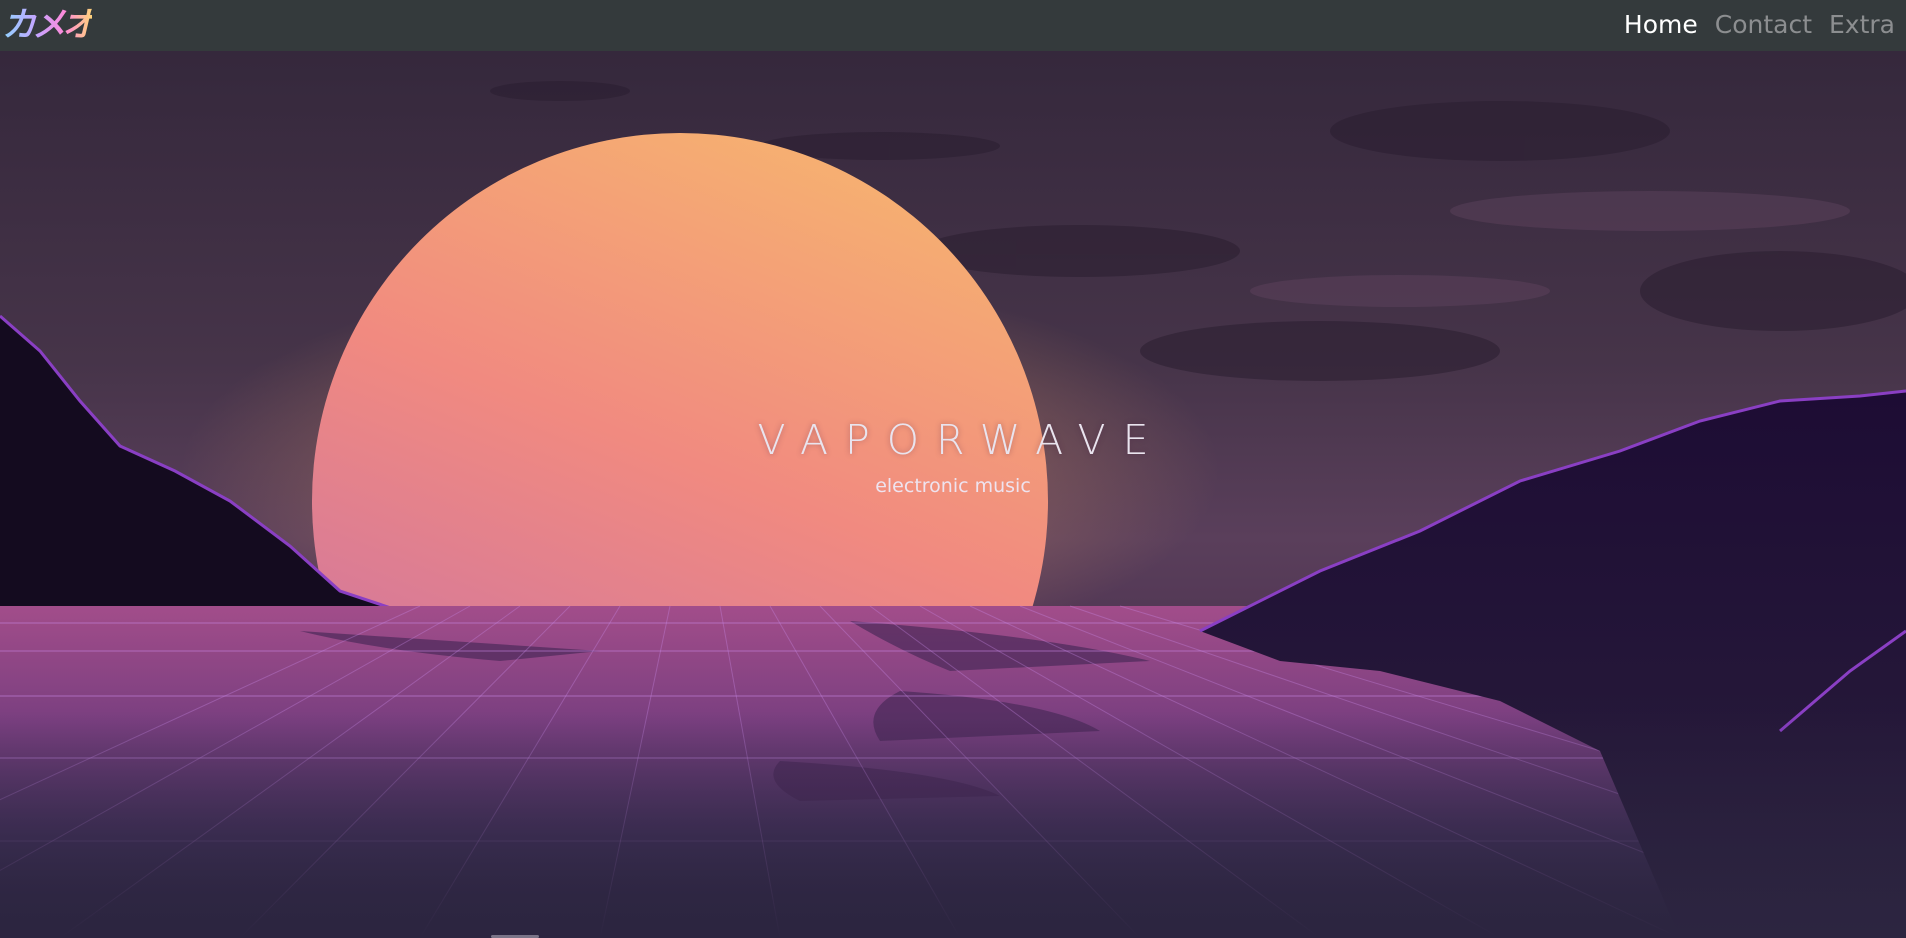 This screenshot has height=938, width=1906. What do you see at coordinates (49, 25) in the screenshot?
I see `site-logo: カメオ` at bounding box center [49, 25].